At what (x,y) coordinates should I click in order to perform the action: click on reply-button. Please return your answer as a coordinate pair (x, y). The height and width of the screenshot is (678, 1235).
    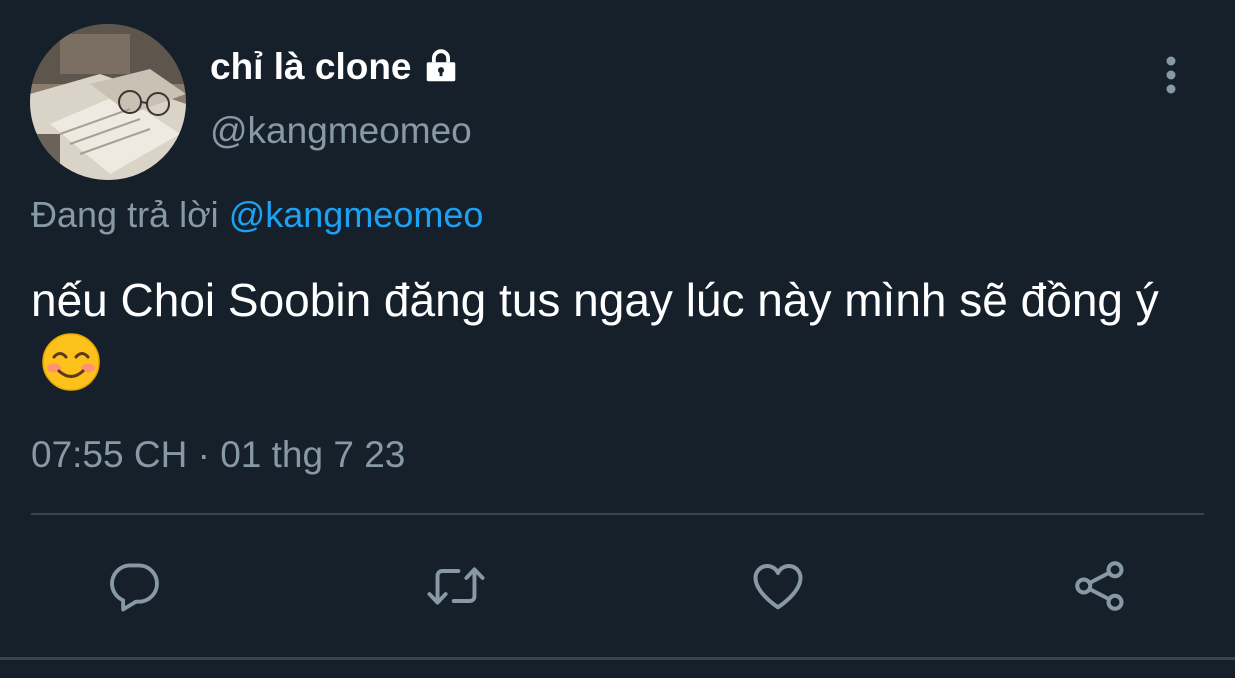
    Looking at the image, I should click on (134, 586).